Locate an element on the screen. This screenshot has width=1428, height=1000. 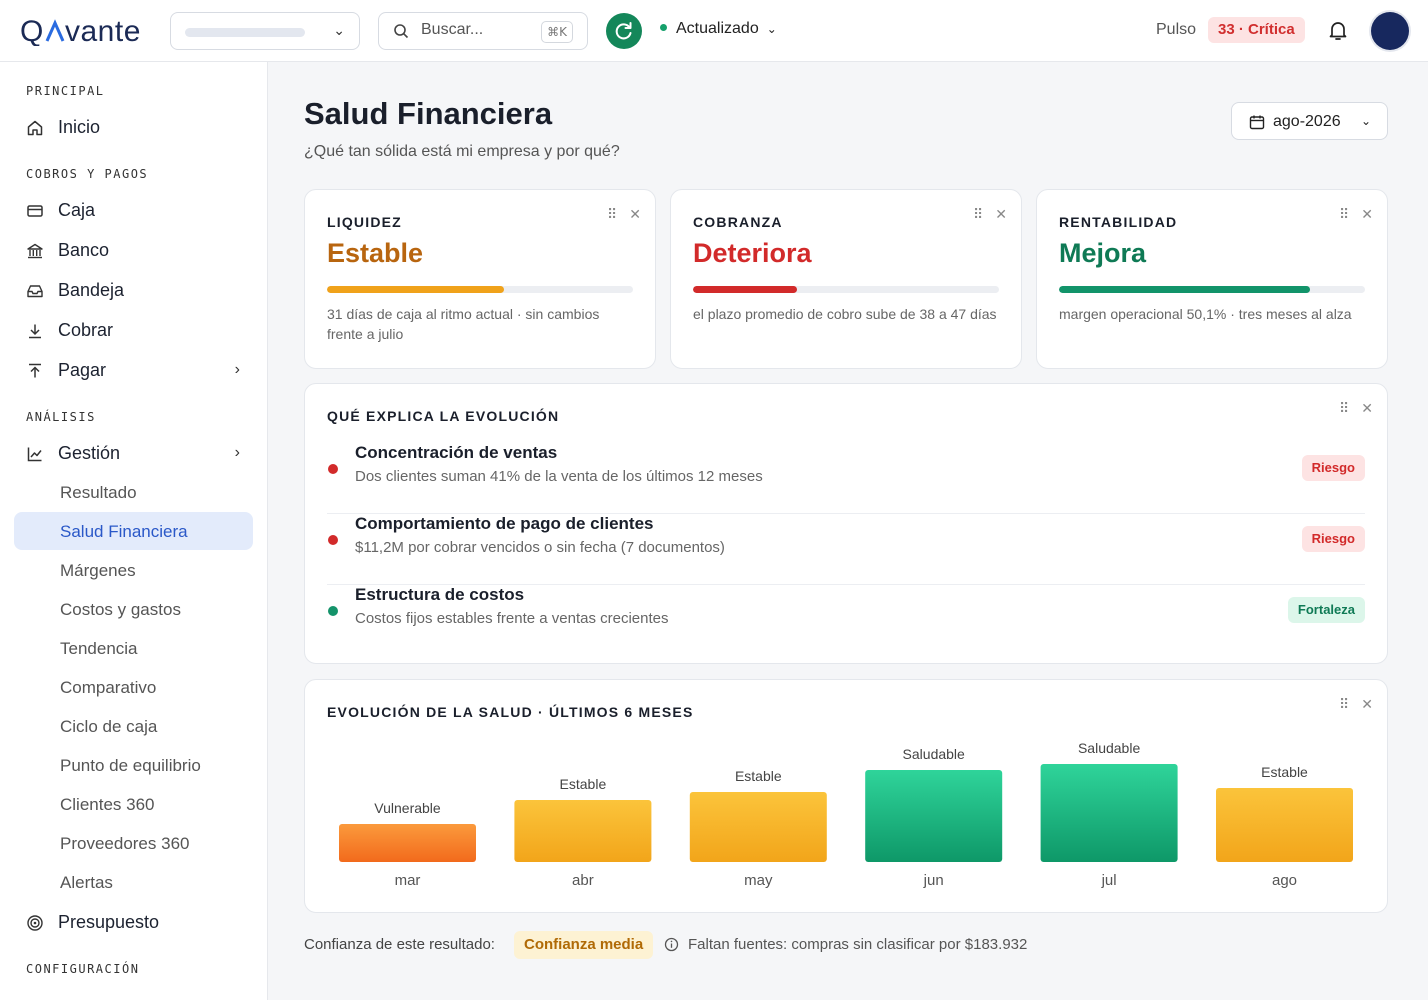
bar-ago is located at coordinates (1284, 825).